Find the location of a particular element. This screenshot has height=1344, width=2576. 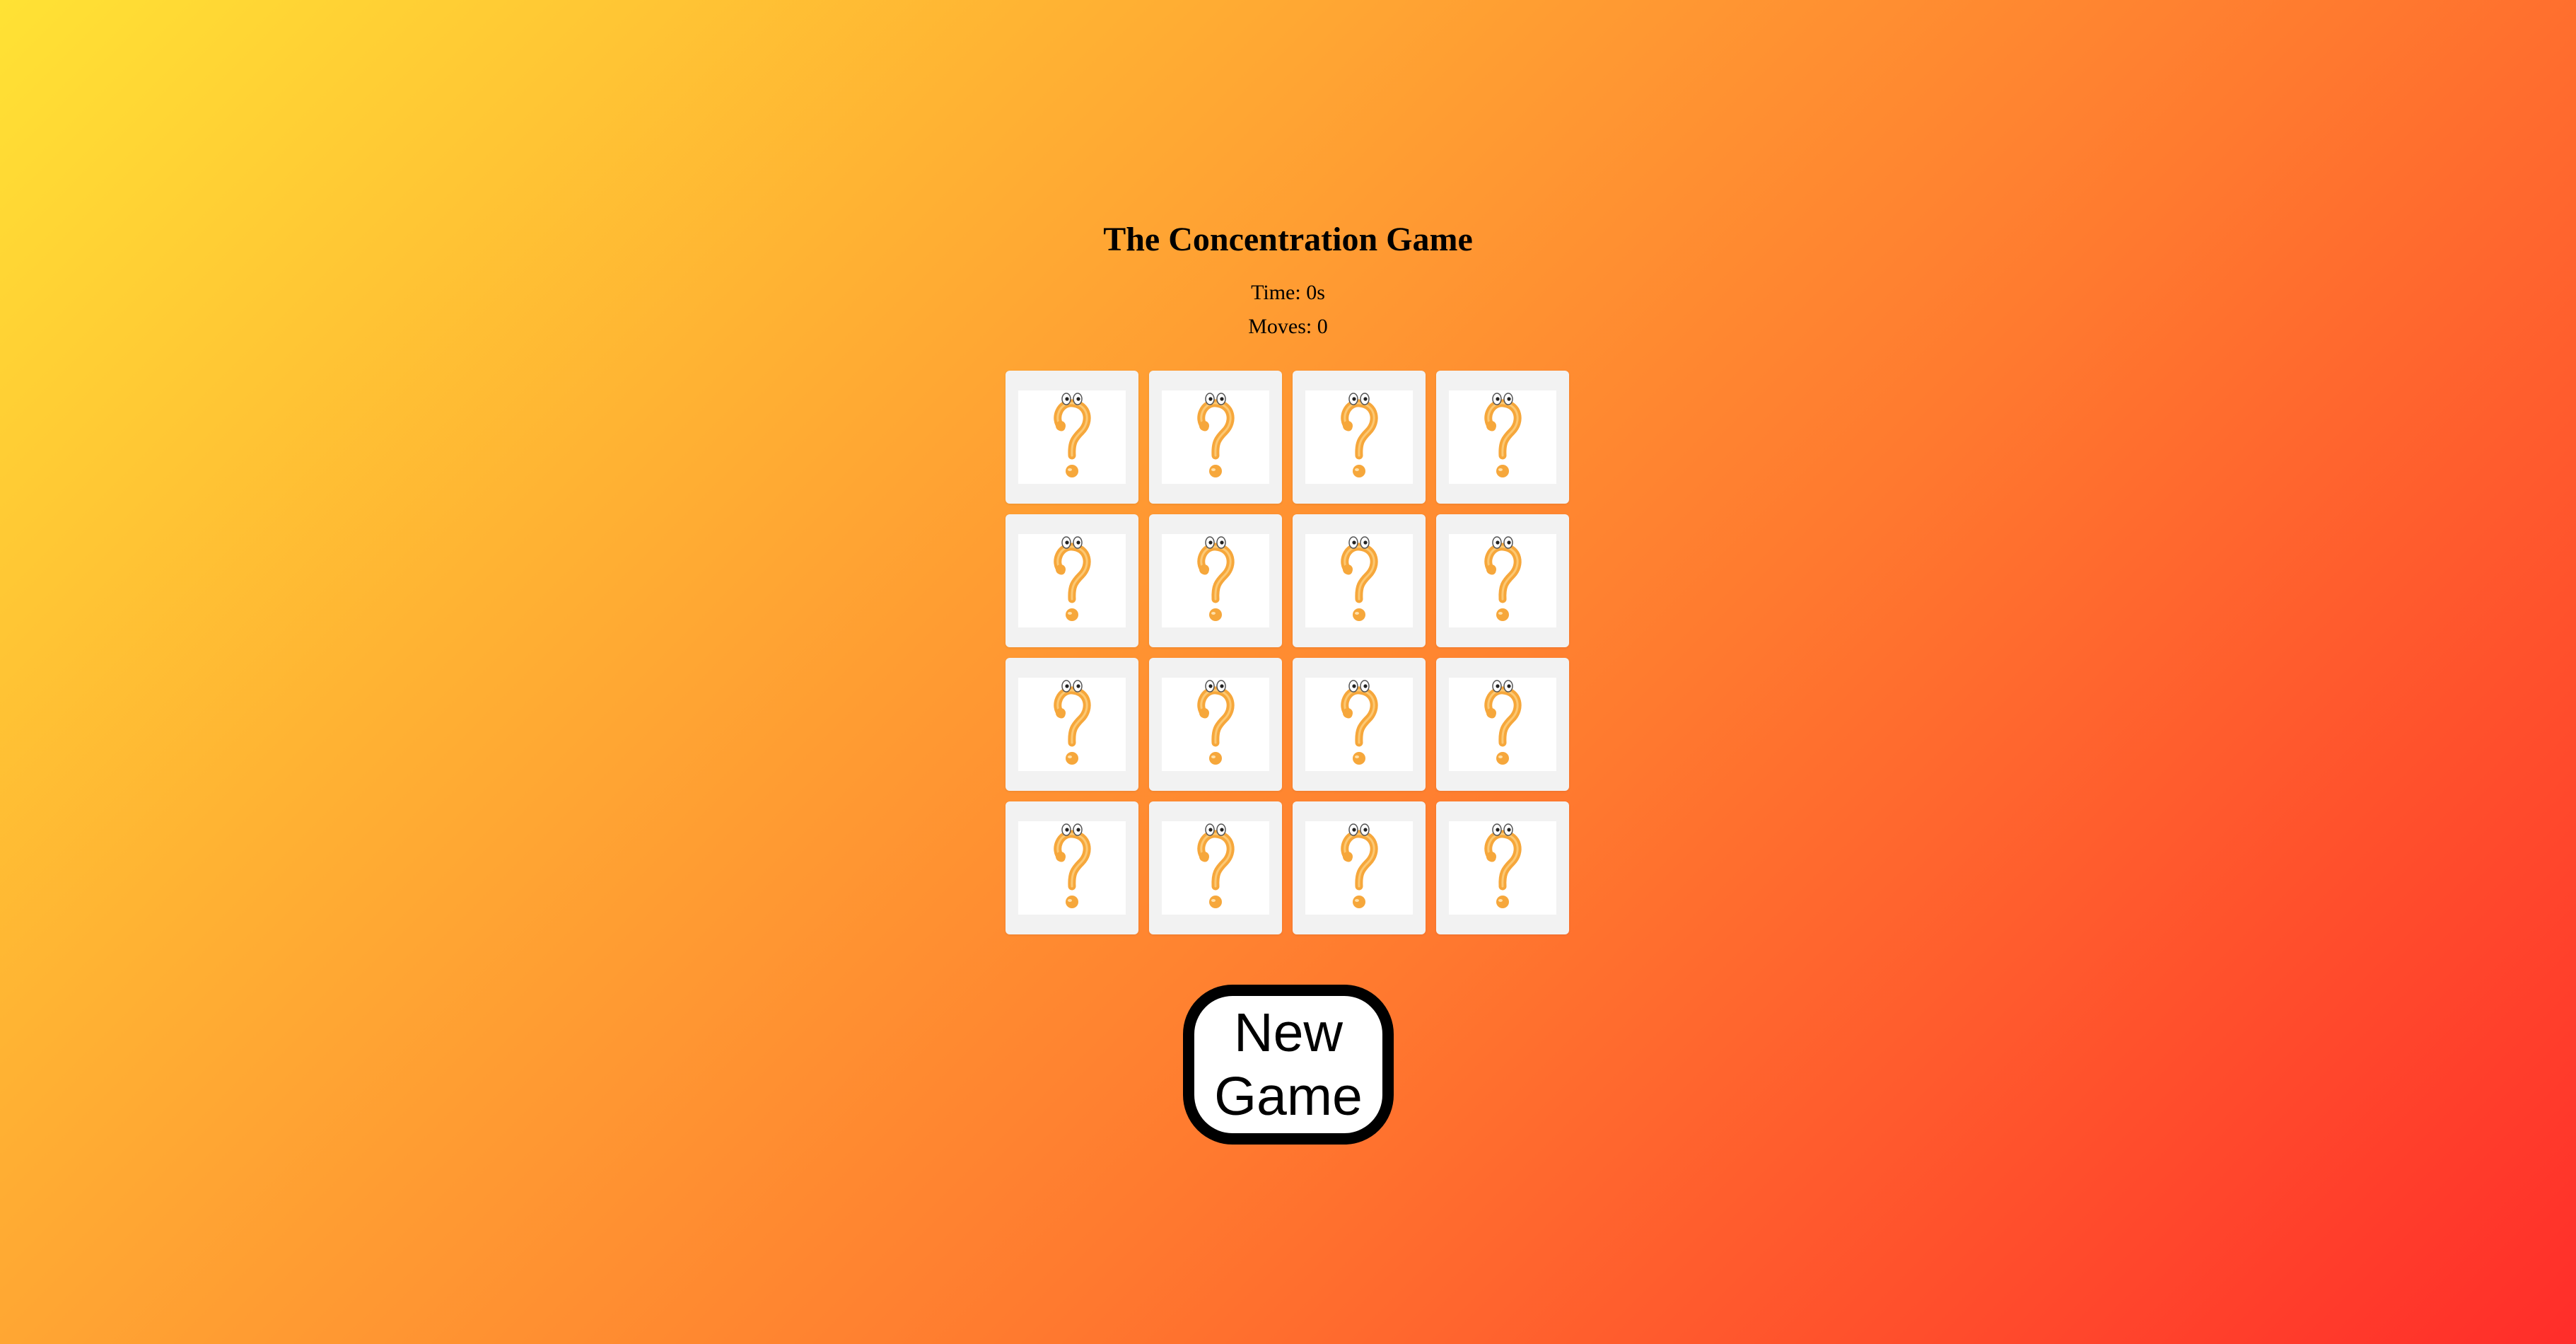

timer-display: Time: 0s is located at coordinates (1288, 292).